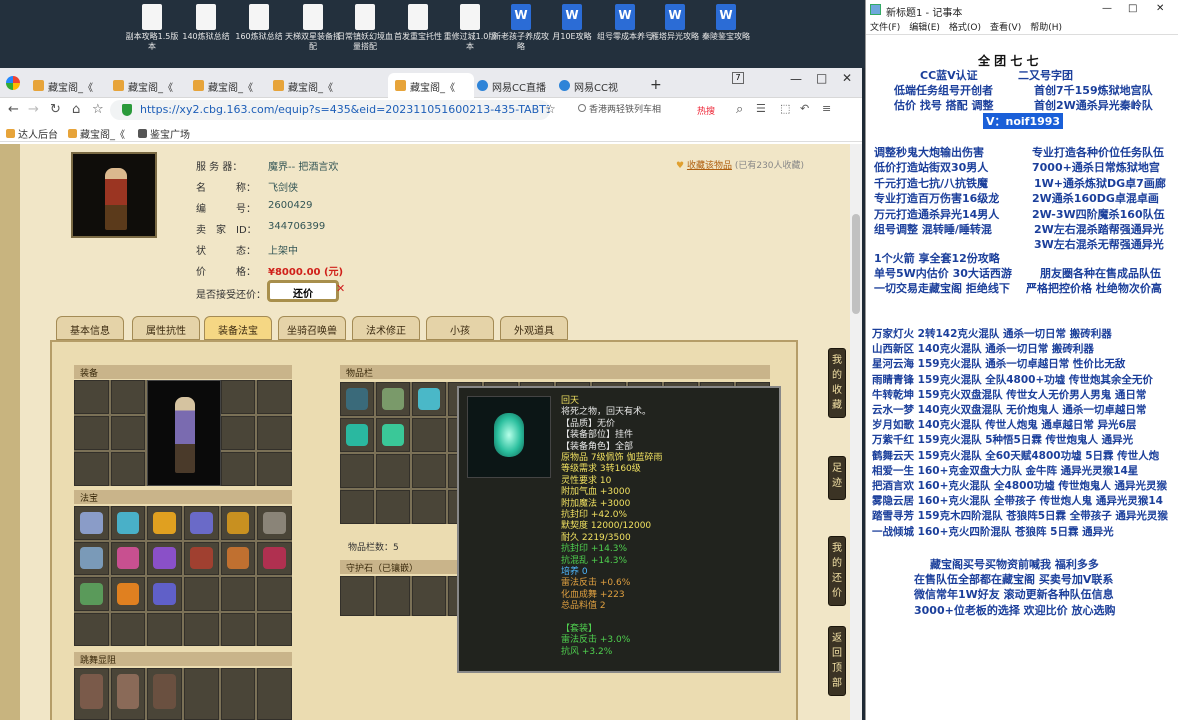 Image resolution: width=1178 pixels, height=720 pixels. What do you see at coordinates (965, 28) in the screenshot?
I see `notepad-menu-item: 格式(O)` at bounding box center [965, 28].